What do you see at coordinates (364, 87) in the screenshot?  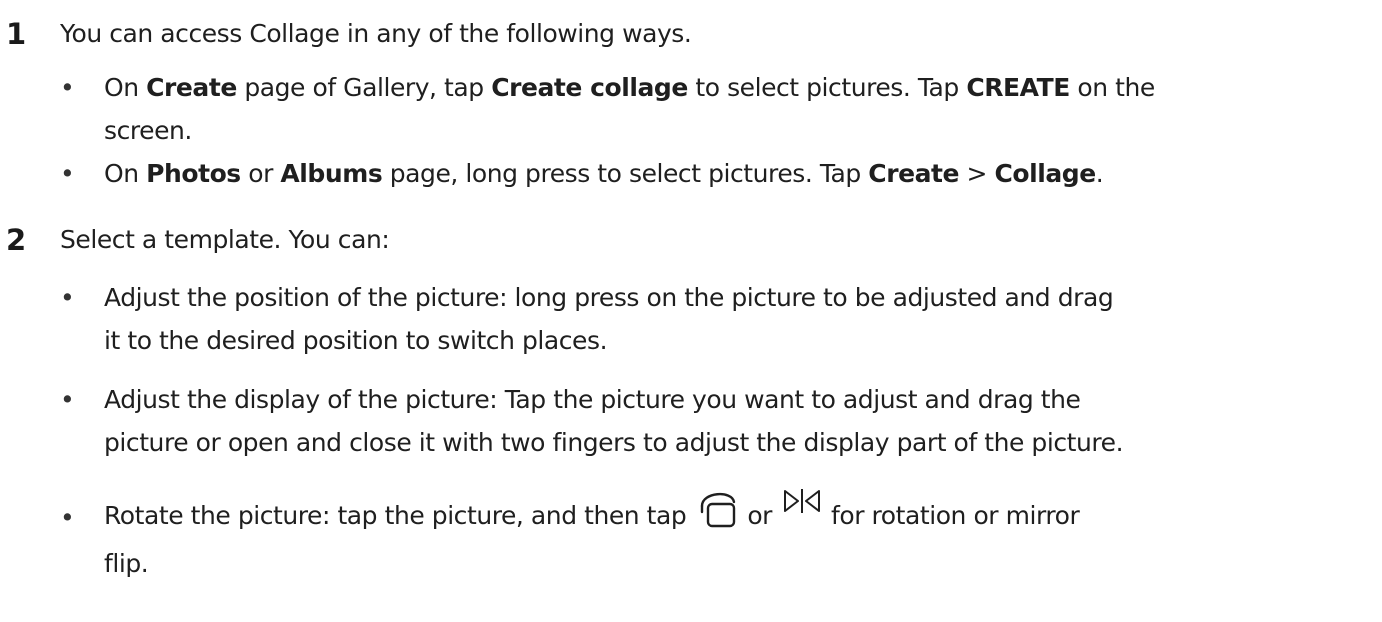 I see `text-run: page of Gallery, tap` at bounding box center [364, 87].